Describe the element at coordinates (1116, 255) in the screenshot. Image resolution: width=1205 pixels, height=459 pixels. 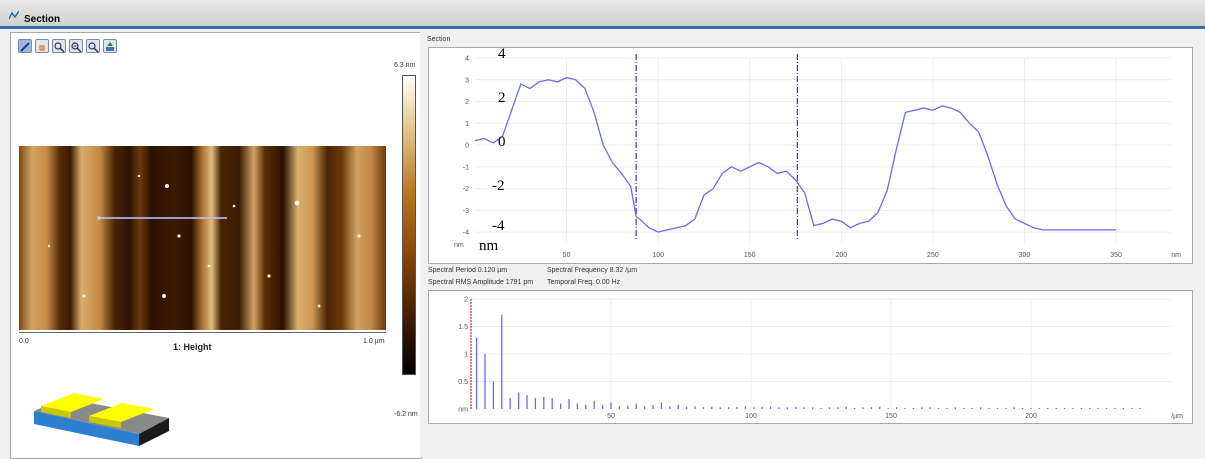
I see `profile-x-tick-label: 350` at that location.